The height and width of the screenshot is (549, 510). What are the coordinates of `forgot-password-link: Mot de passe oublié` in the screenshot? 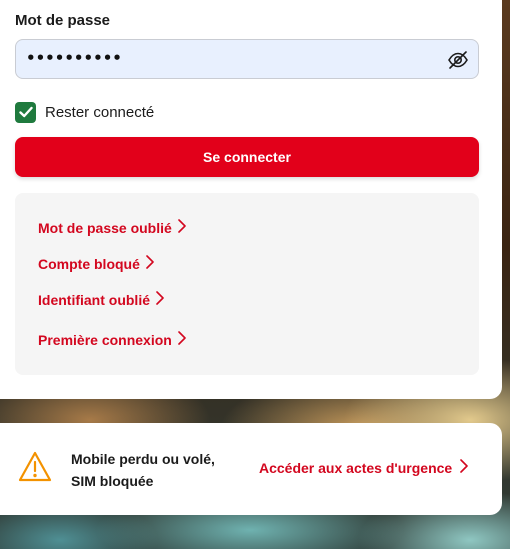 It's located at (112, 227).